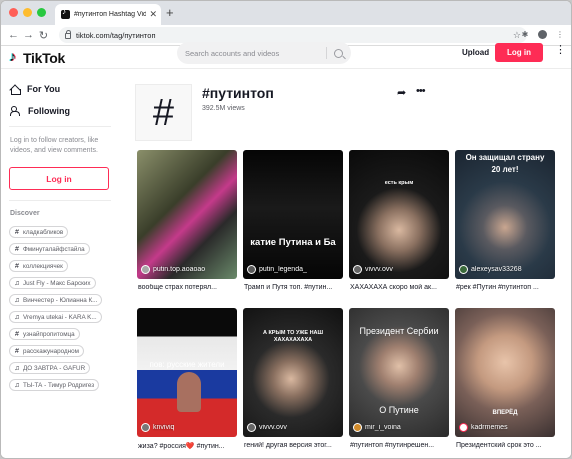  What do you see at coordinates (46, 351) in the screenshot?
I see `discover-chip-hashtag: # расскажународном` at bounding box center [46, 351].